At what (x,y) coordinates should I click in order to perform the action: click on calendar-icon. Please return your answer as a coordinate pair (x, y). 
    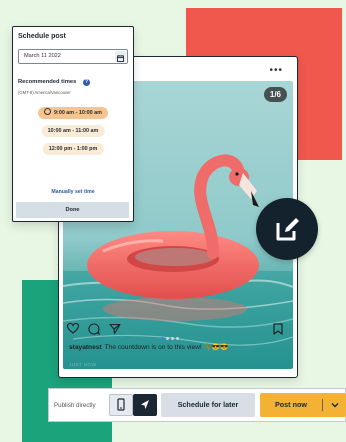
    Looking at the image, I should click on (120, 58).